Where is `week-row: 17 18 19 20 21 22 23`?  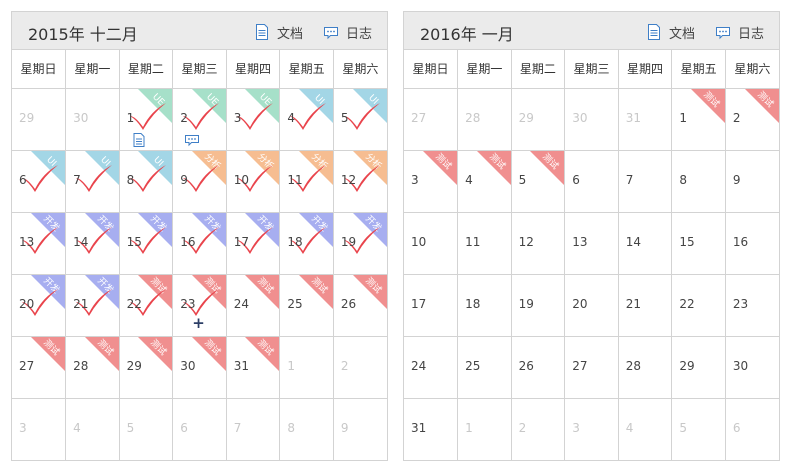
week-row: 17 18 19 20 21 22 23 is located at coordinates (591, 305).